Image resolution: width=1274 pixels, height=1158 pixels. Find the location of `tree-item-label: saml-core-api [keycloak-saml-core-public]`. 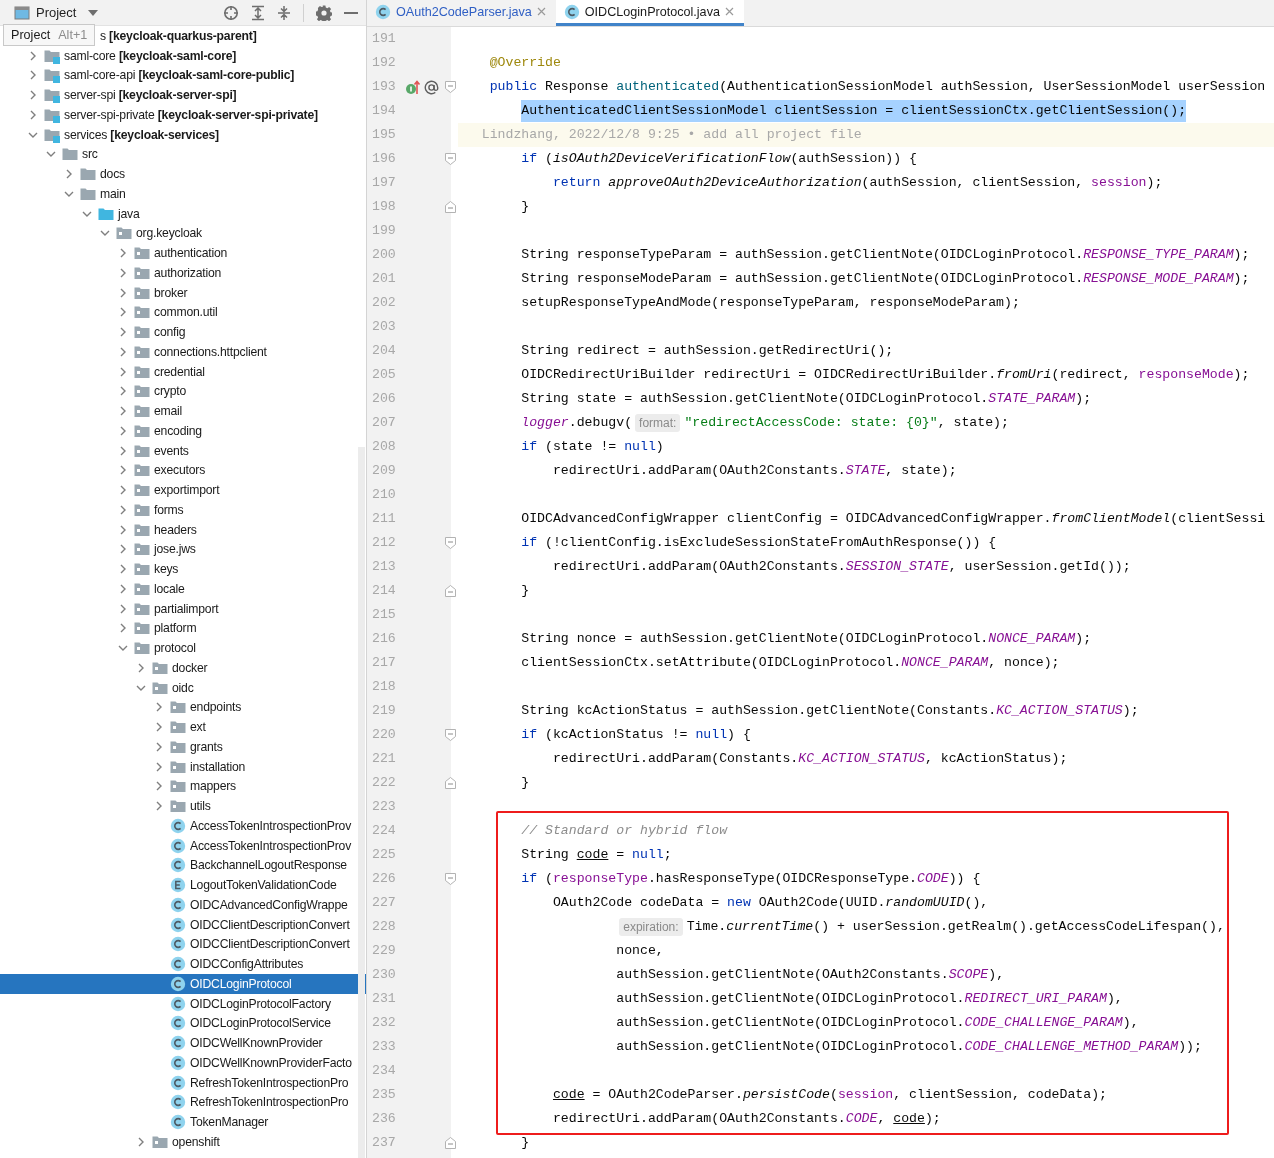

tree-item-label: saml-core-api [keycloak-saml-core-public] is located at coordinates (179, 75).